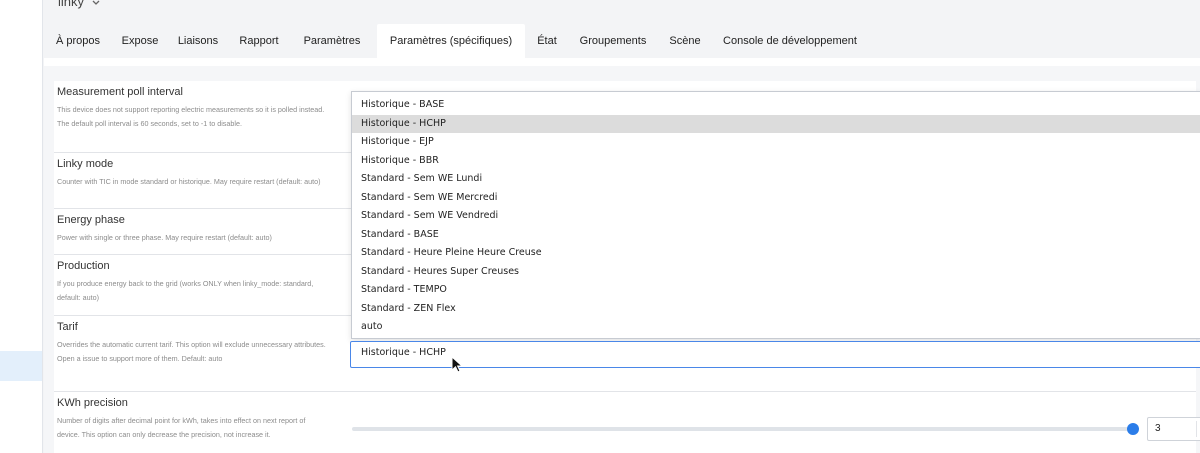  What do you see at coordinates (451, 41) in the screenshot?
I see `tab-parametres-specifiques: Paramètres (spécifiques)` at bounding box center [451, 41].